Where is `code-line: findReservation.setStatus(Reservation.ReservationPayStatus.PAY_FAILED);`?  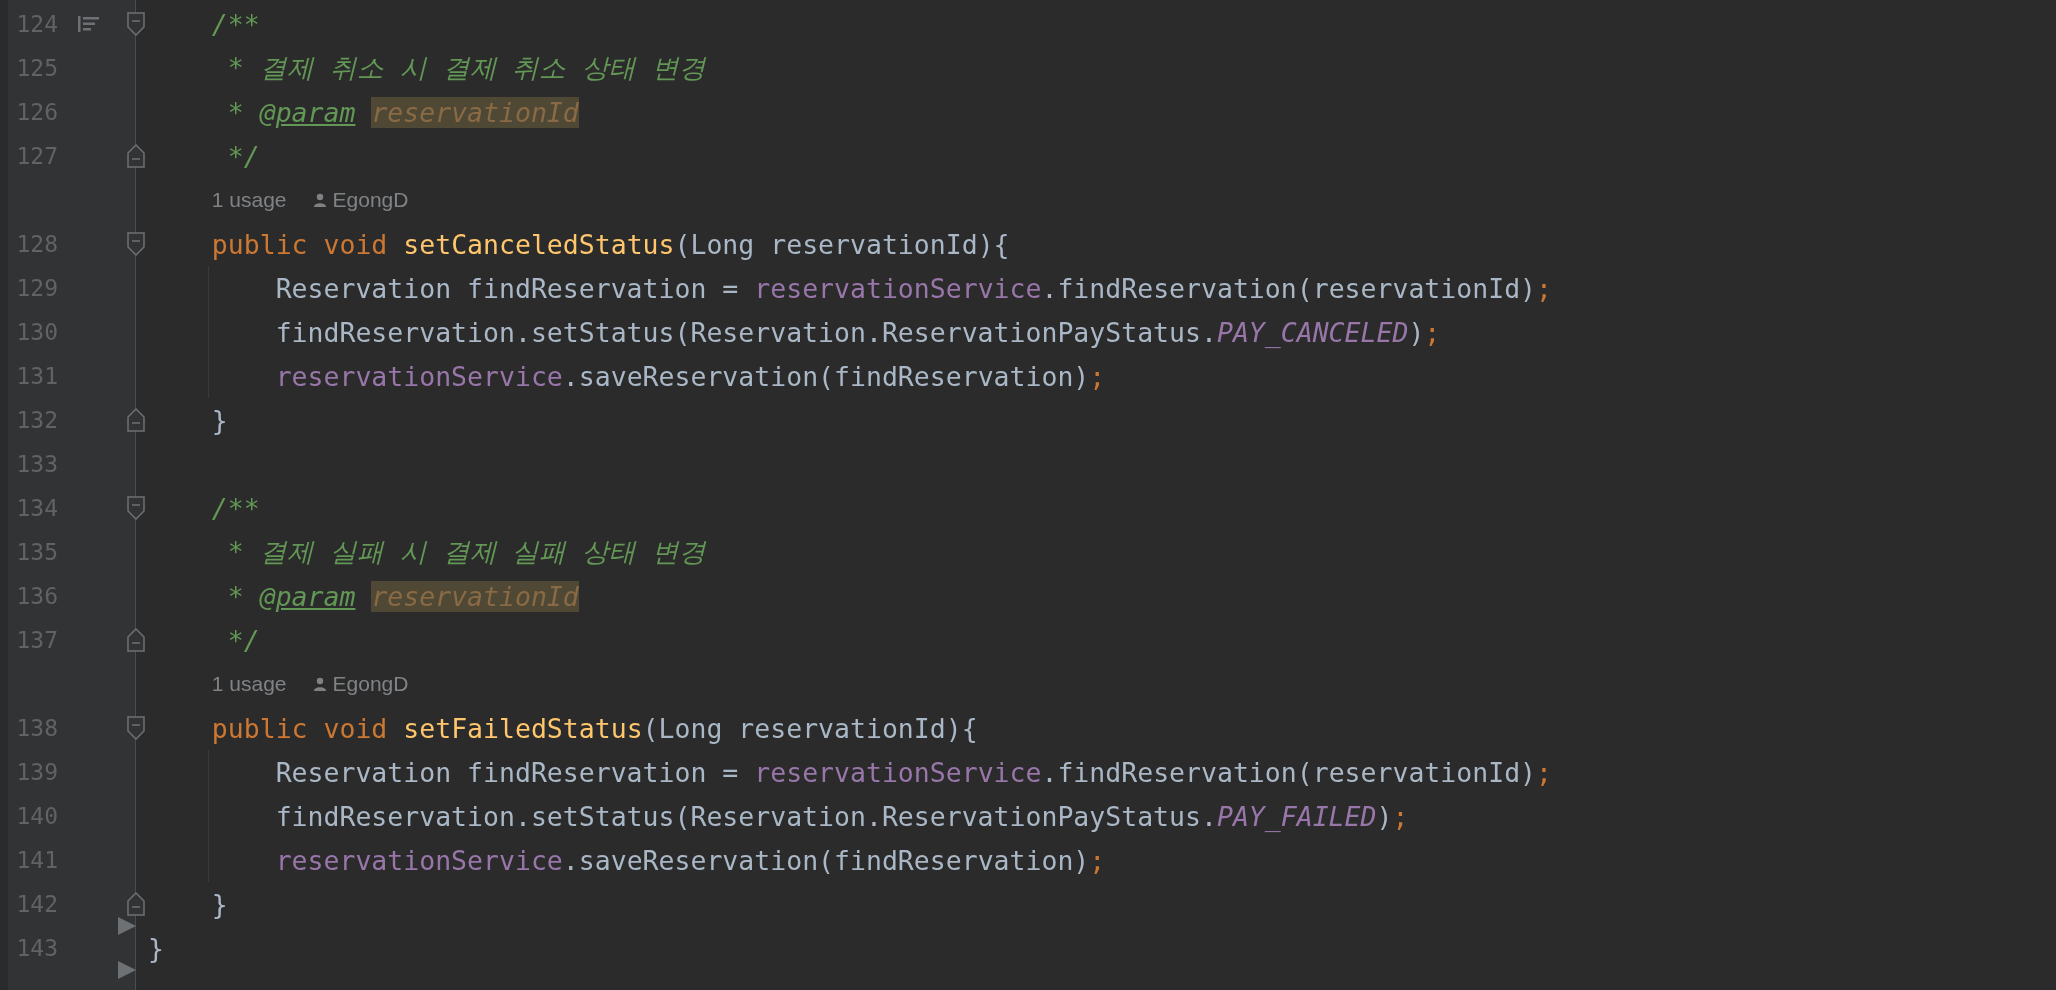 code-line: findReservation.setStatus(Reservation.ReservationPayStatus.PAY_FAILED); is located at coordinates (842, 816).